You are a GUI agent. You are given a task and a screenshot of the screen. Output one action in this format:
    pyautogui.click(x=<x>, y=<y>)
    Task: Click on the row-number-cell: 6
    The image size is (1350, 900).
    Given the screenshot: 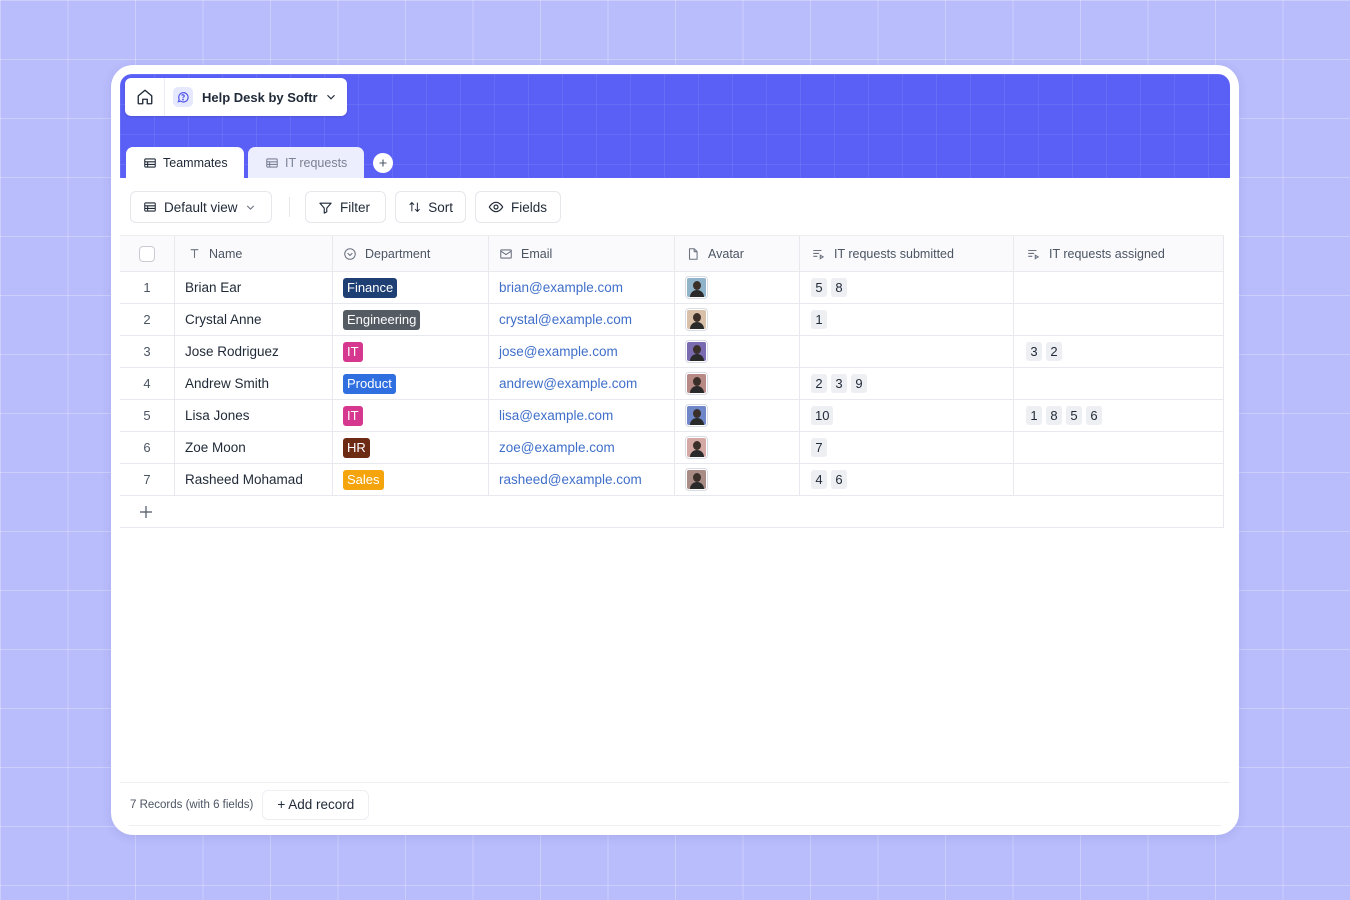 What is the action you would take?
    pyautogui.click(x=147, y=447)
    